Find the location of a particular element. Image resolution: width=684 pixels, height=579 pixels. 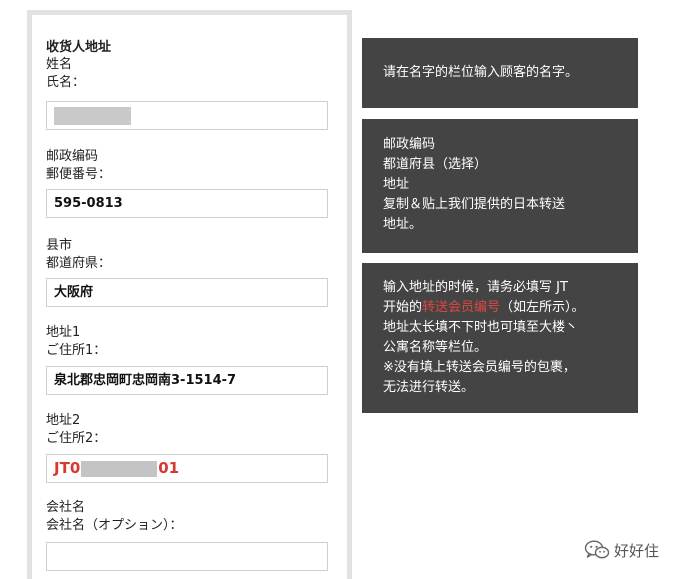

note-postal-line2: 都道府县（选择） is located at coordinates (435, 164).